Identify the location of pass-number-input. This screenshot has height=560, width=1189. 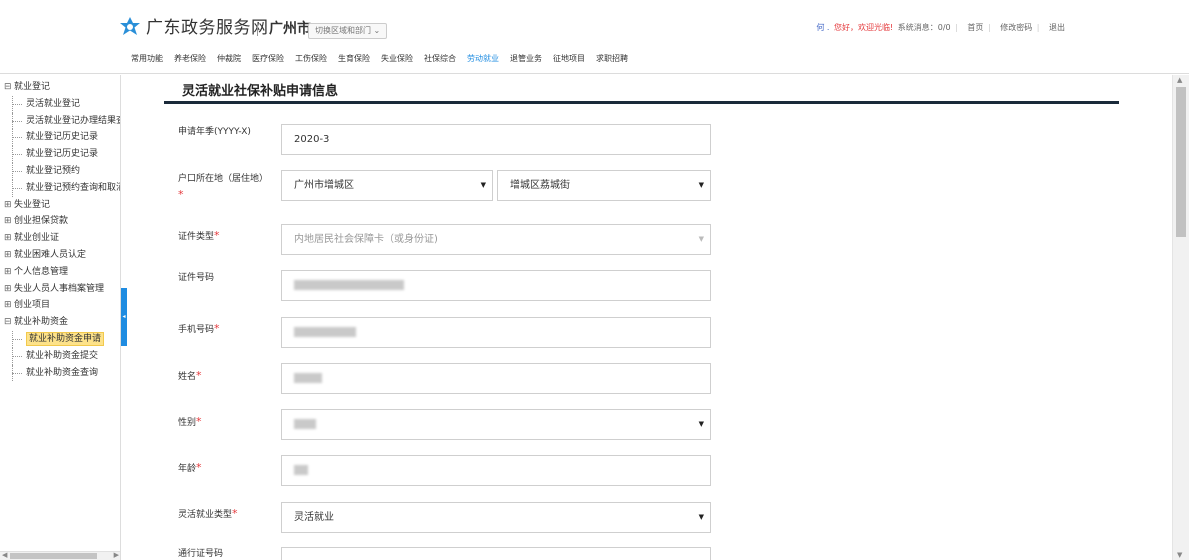
(496, 553).